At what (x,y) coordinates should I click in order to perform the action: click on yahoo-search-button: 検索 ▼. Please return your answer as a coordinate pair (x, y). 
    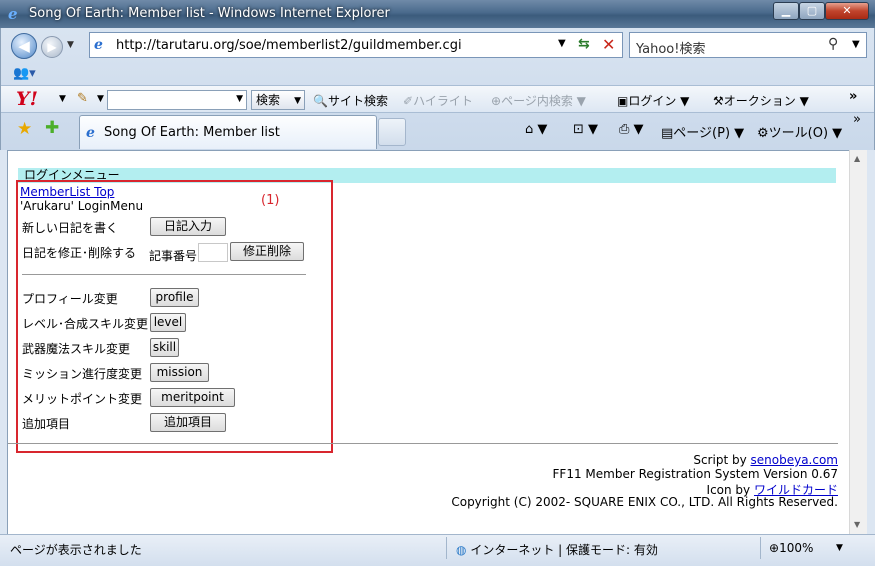
    Looking at the image, I should click on (278, 100).